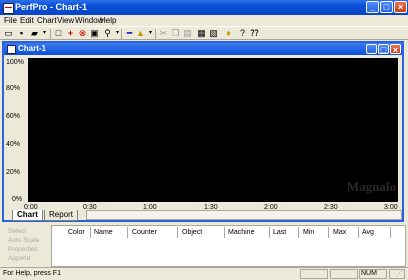 The height and width of the screenshot is (280, 408). What do you see at coordinates (383, 49) in the screenshot?
I see `chart-maximize-button: □` at bounding box center [383, 49].